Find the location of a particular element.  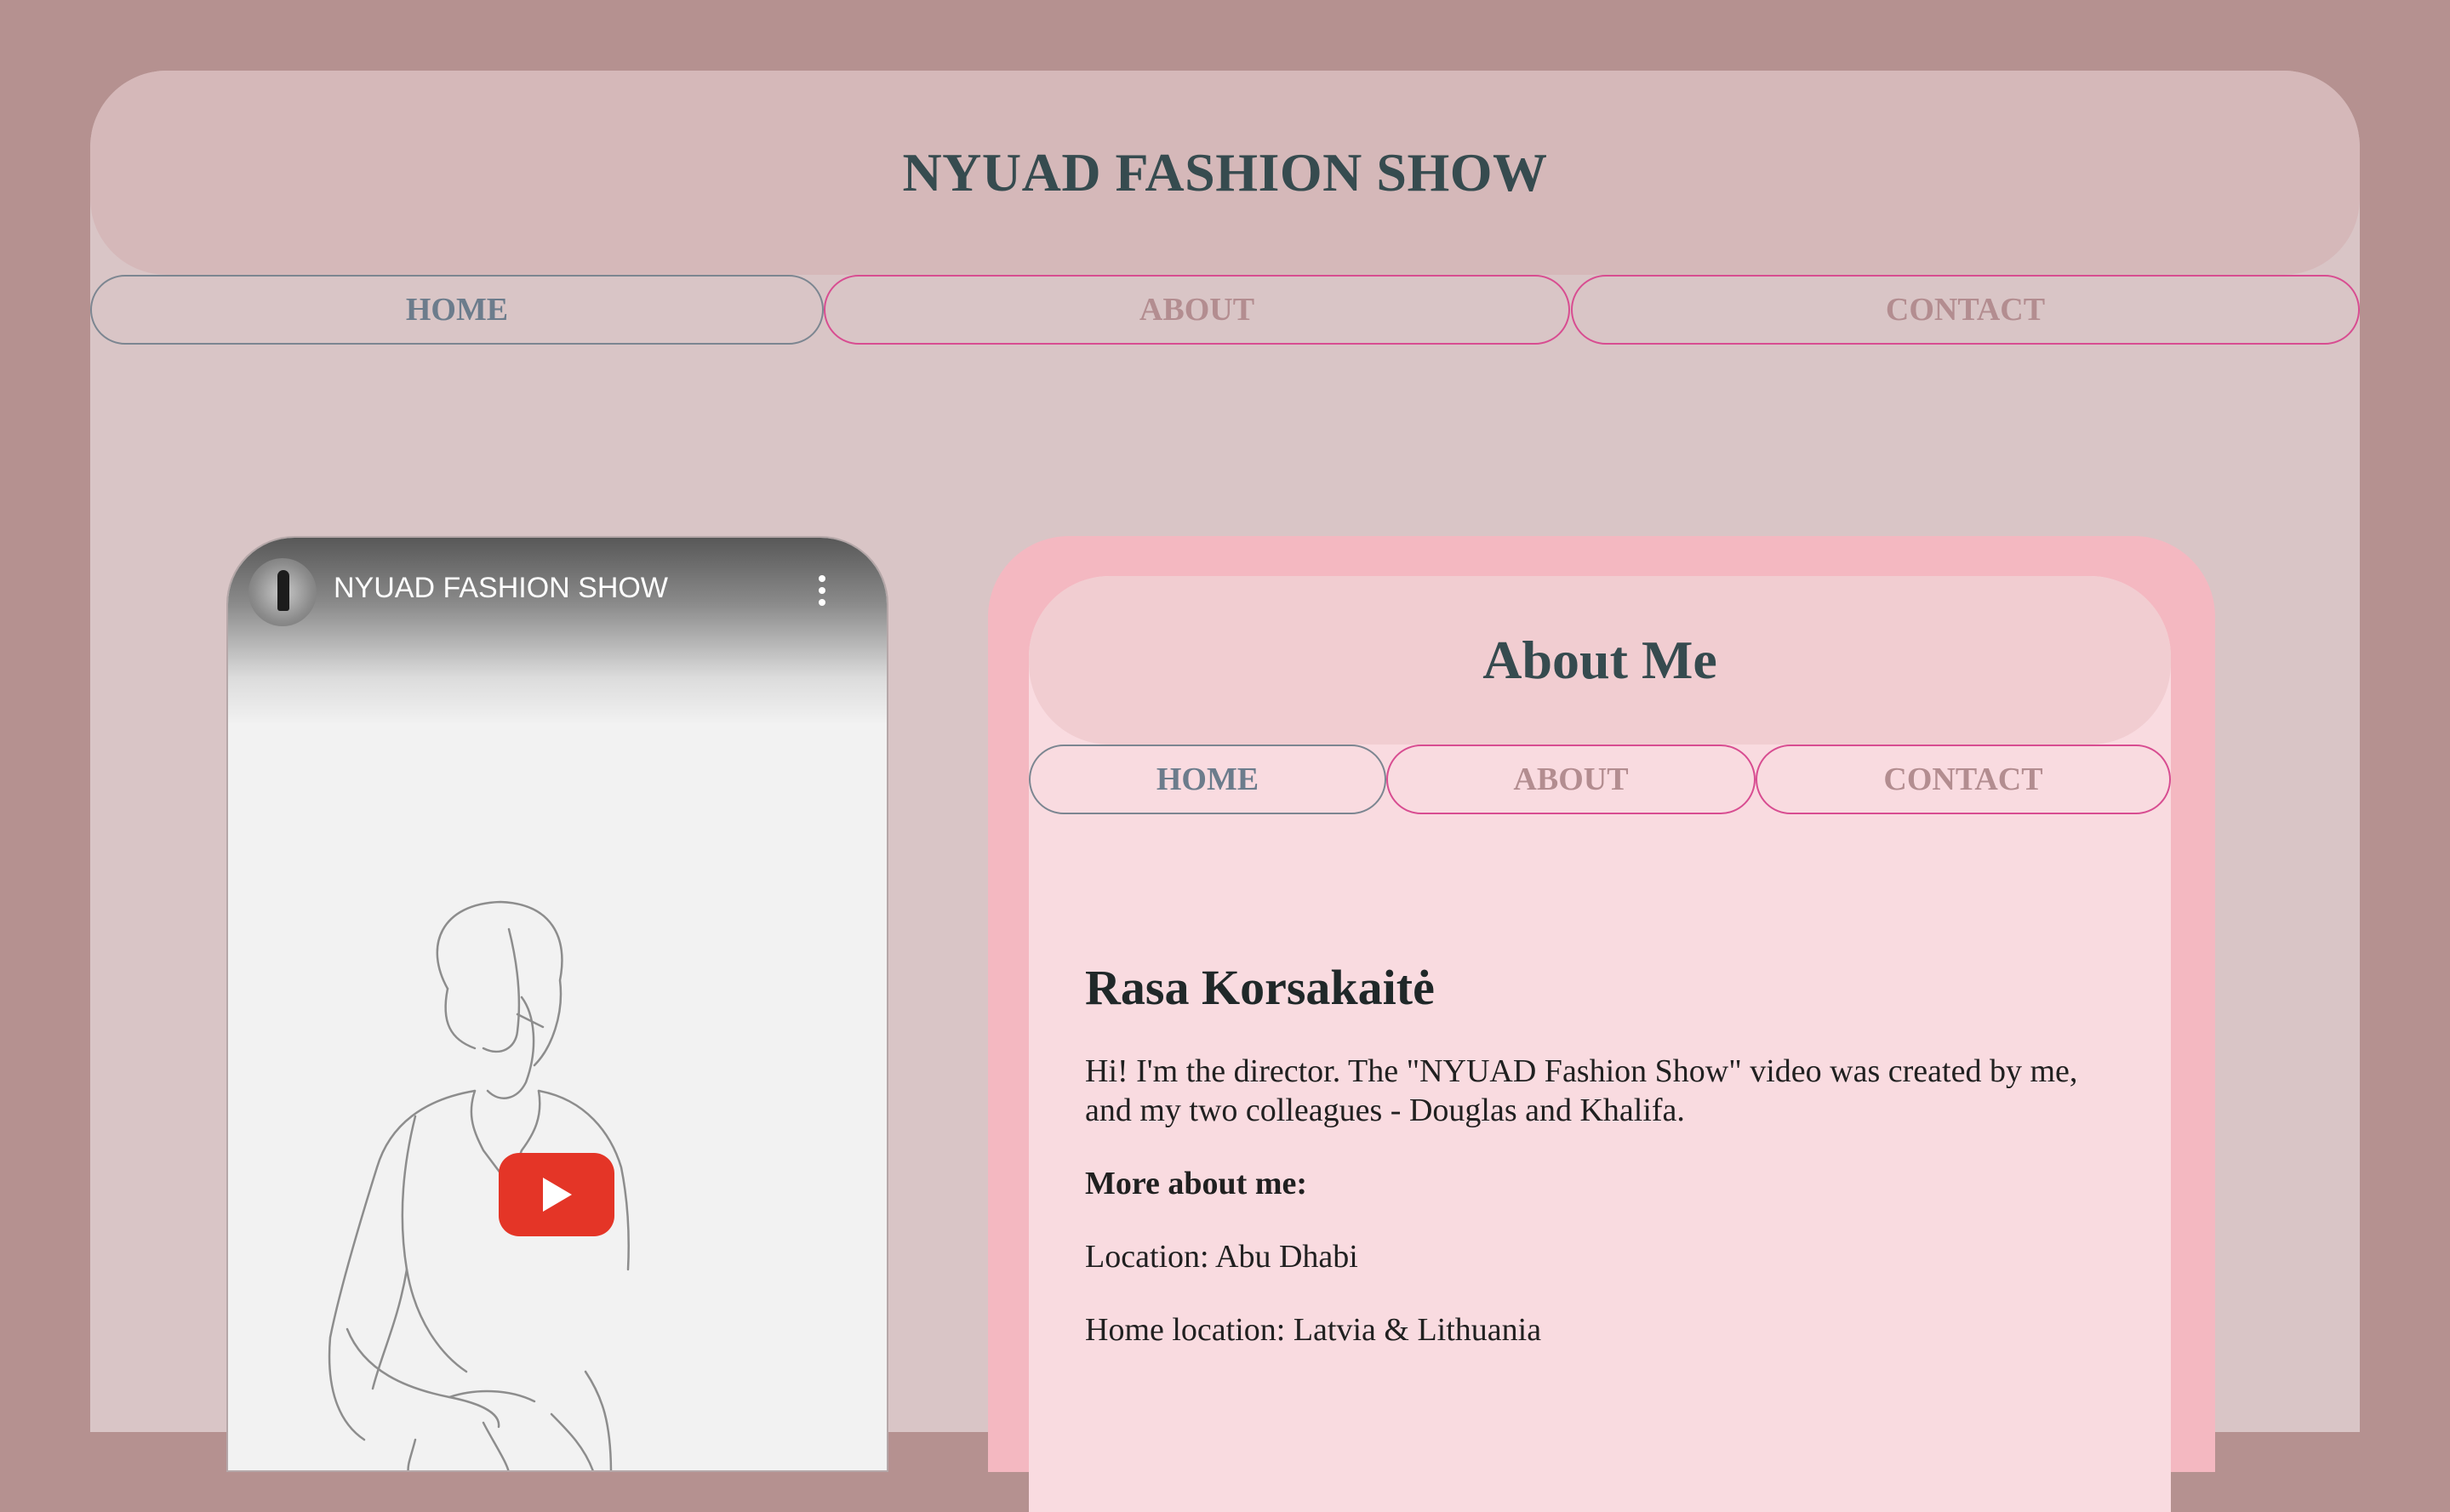

main-nav: HOME ABOUT CONTACT is located at coordinates (1225, 311).